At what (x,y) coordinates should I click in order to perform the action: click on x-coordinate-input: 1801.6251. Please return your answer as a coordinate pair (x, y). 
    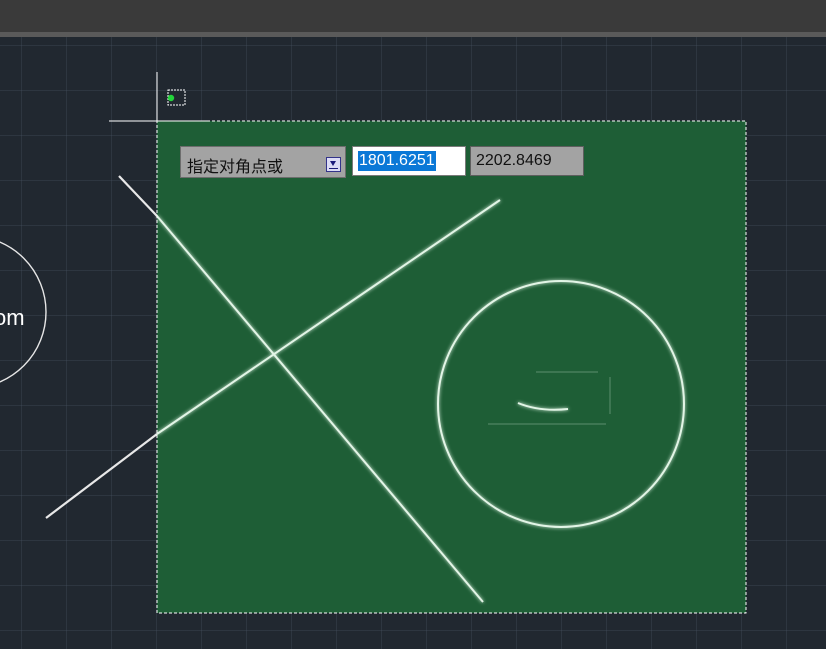
    Looking at the image, I should click on (409, 161).